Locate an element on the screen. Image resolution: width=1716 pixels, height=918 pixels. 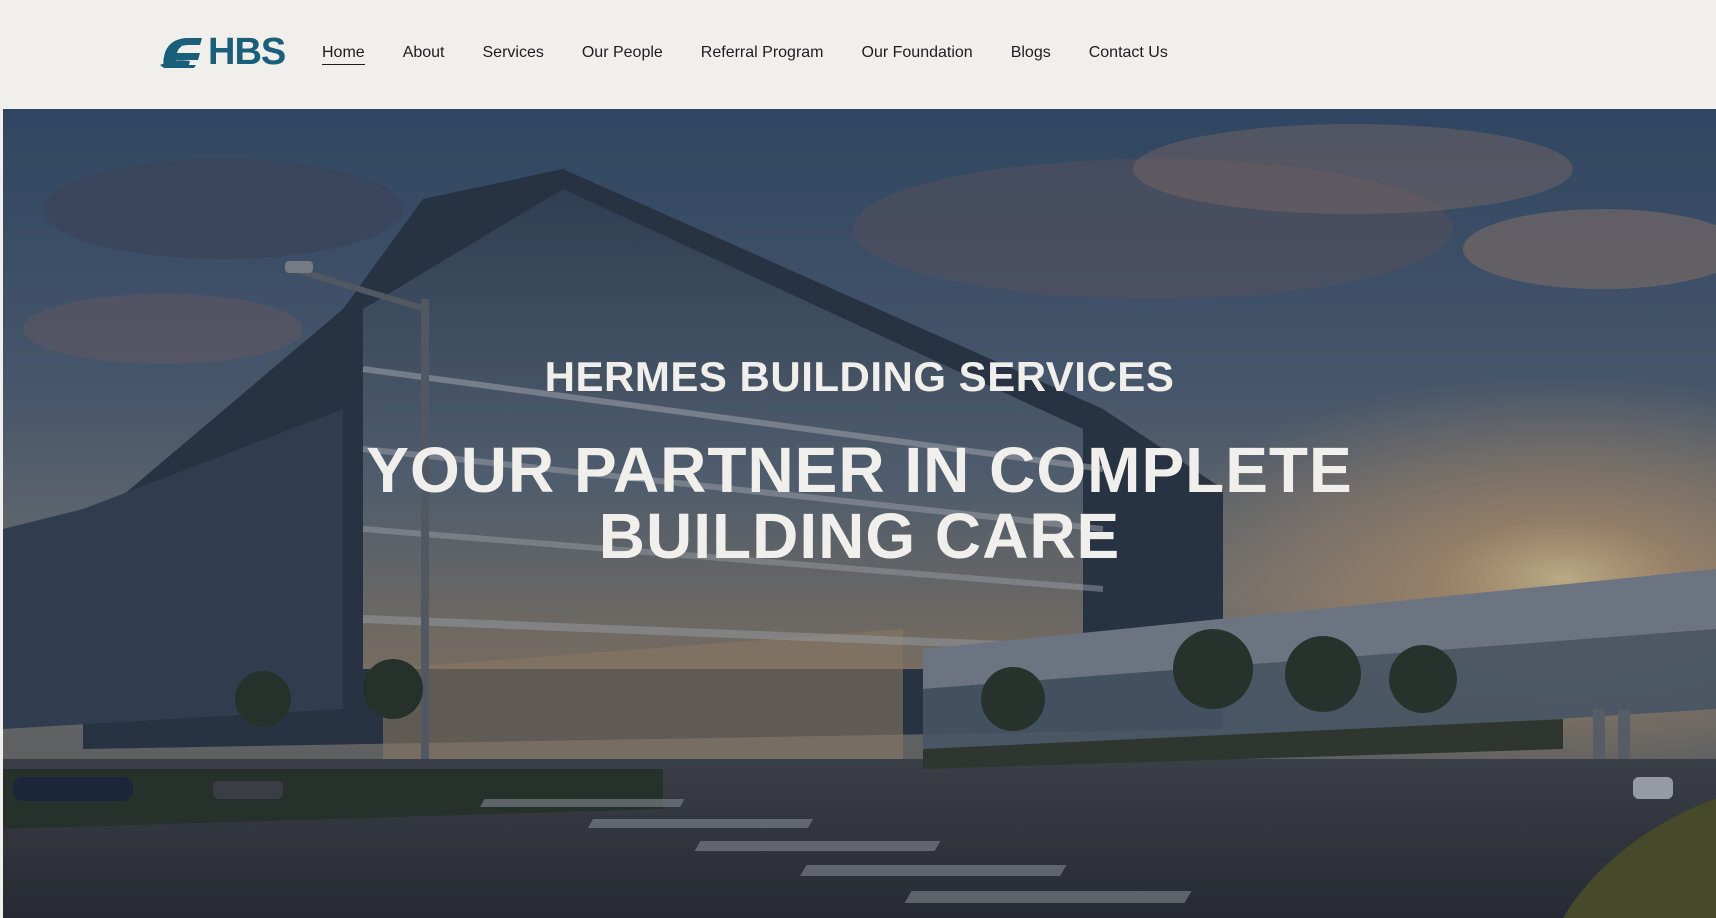
hero-title-line-2: BUILDING CARE is located at coordinates (859, 536).